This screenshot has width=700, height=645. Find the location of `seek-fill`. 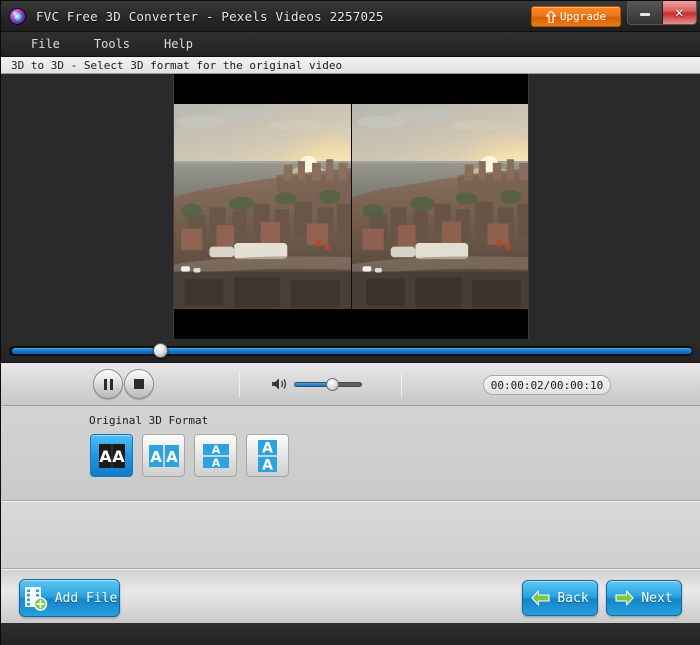

seek-fill is located at coordinates (352, 350).